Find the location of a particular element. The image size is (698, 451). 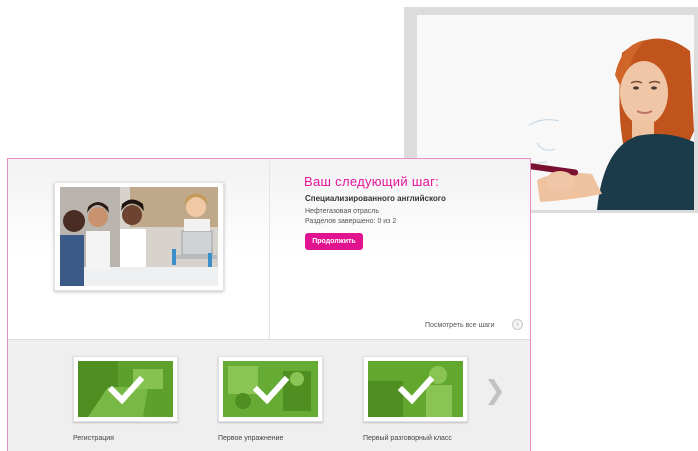

business-meeting-photo is located at coordinates (139, 236).